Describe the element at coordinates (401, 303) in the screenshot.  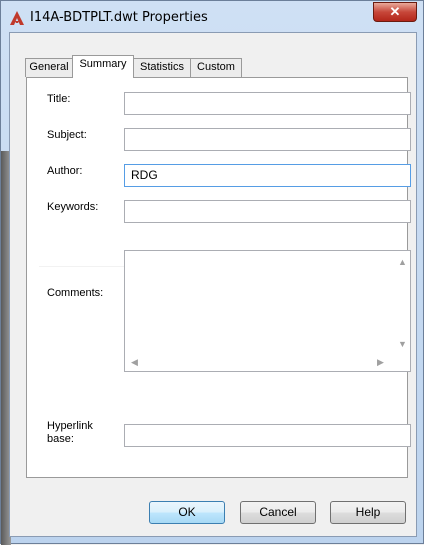
I see `comments-vertical-scrollbar: ▲ ▼` at that location.